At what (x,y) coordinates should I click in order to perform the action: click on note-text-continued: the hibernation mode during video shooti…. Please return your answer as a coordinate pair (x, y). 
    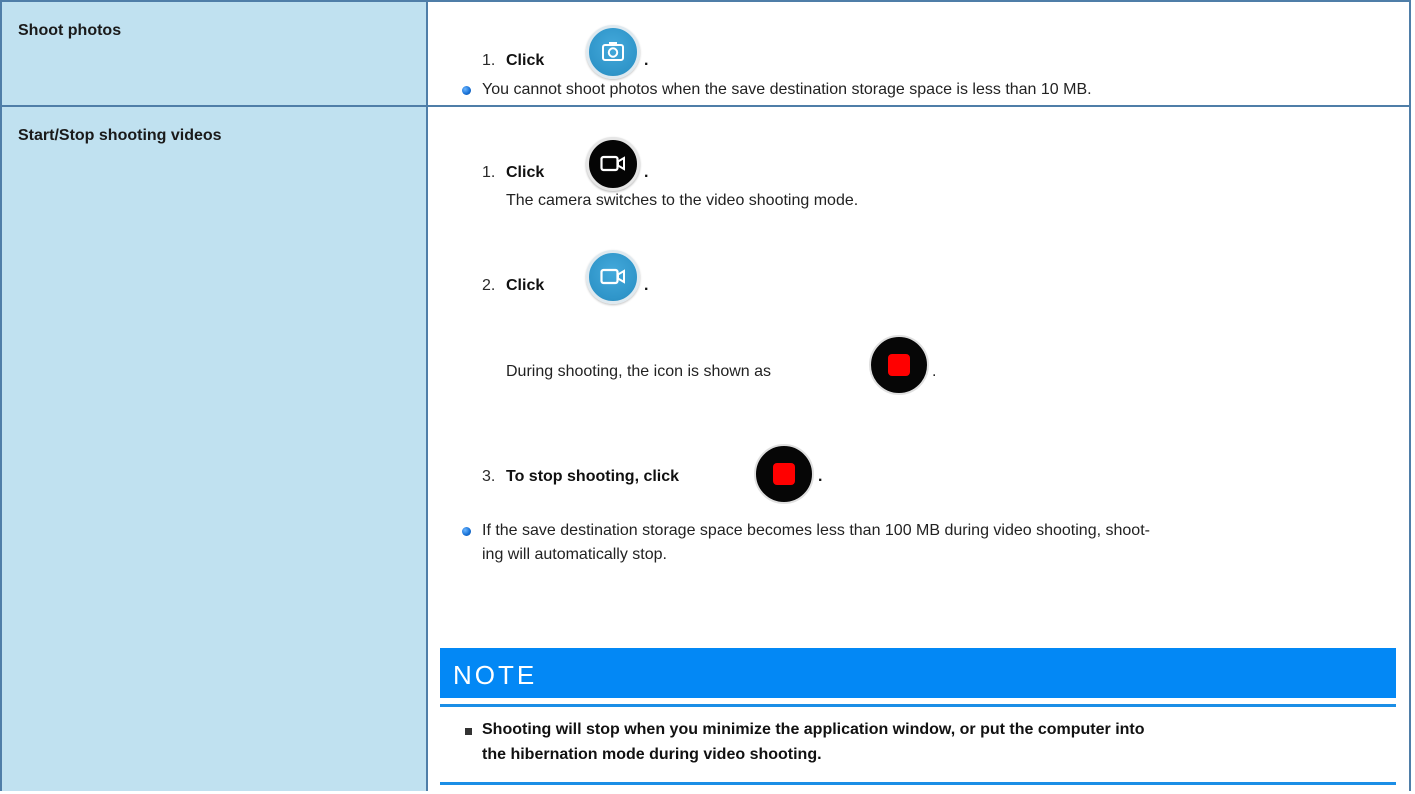
    Looking at the image, I should click on (652, 754).